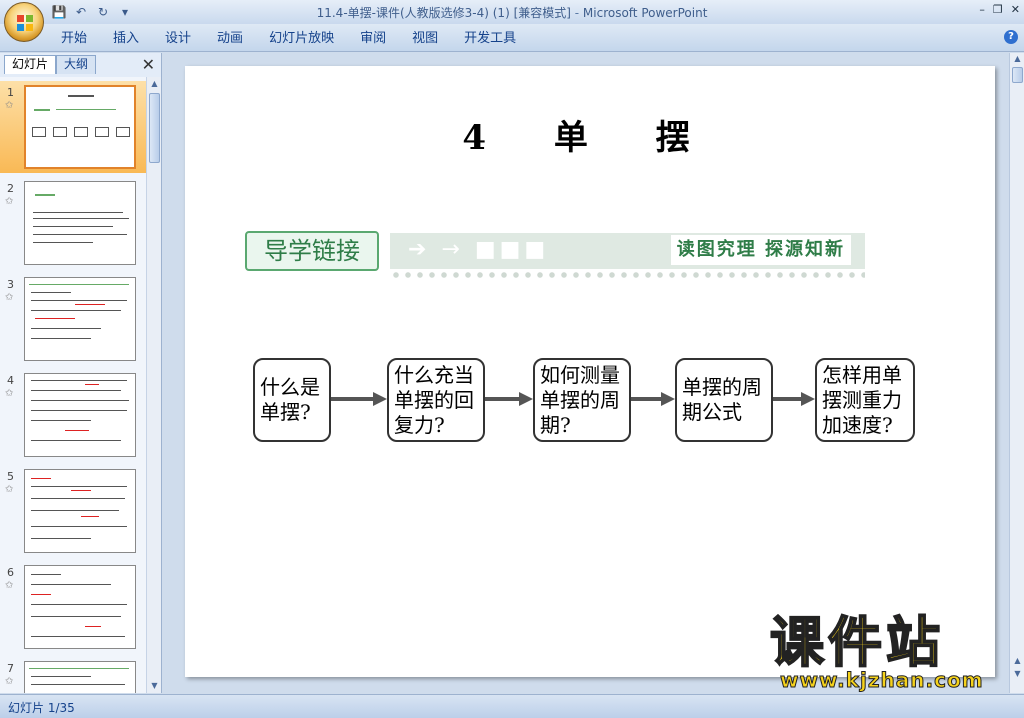 This screenshot has height=718, width=1024. Describe the element at coordinates (436, 400) in the screenshot. I see `flow-step: 什么充当单摆的回复力?` at that location.